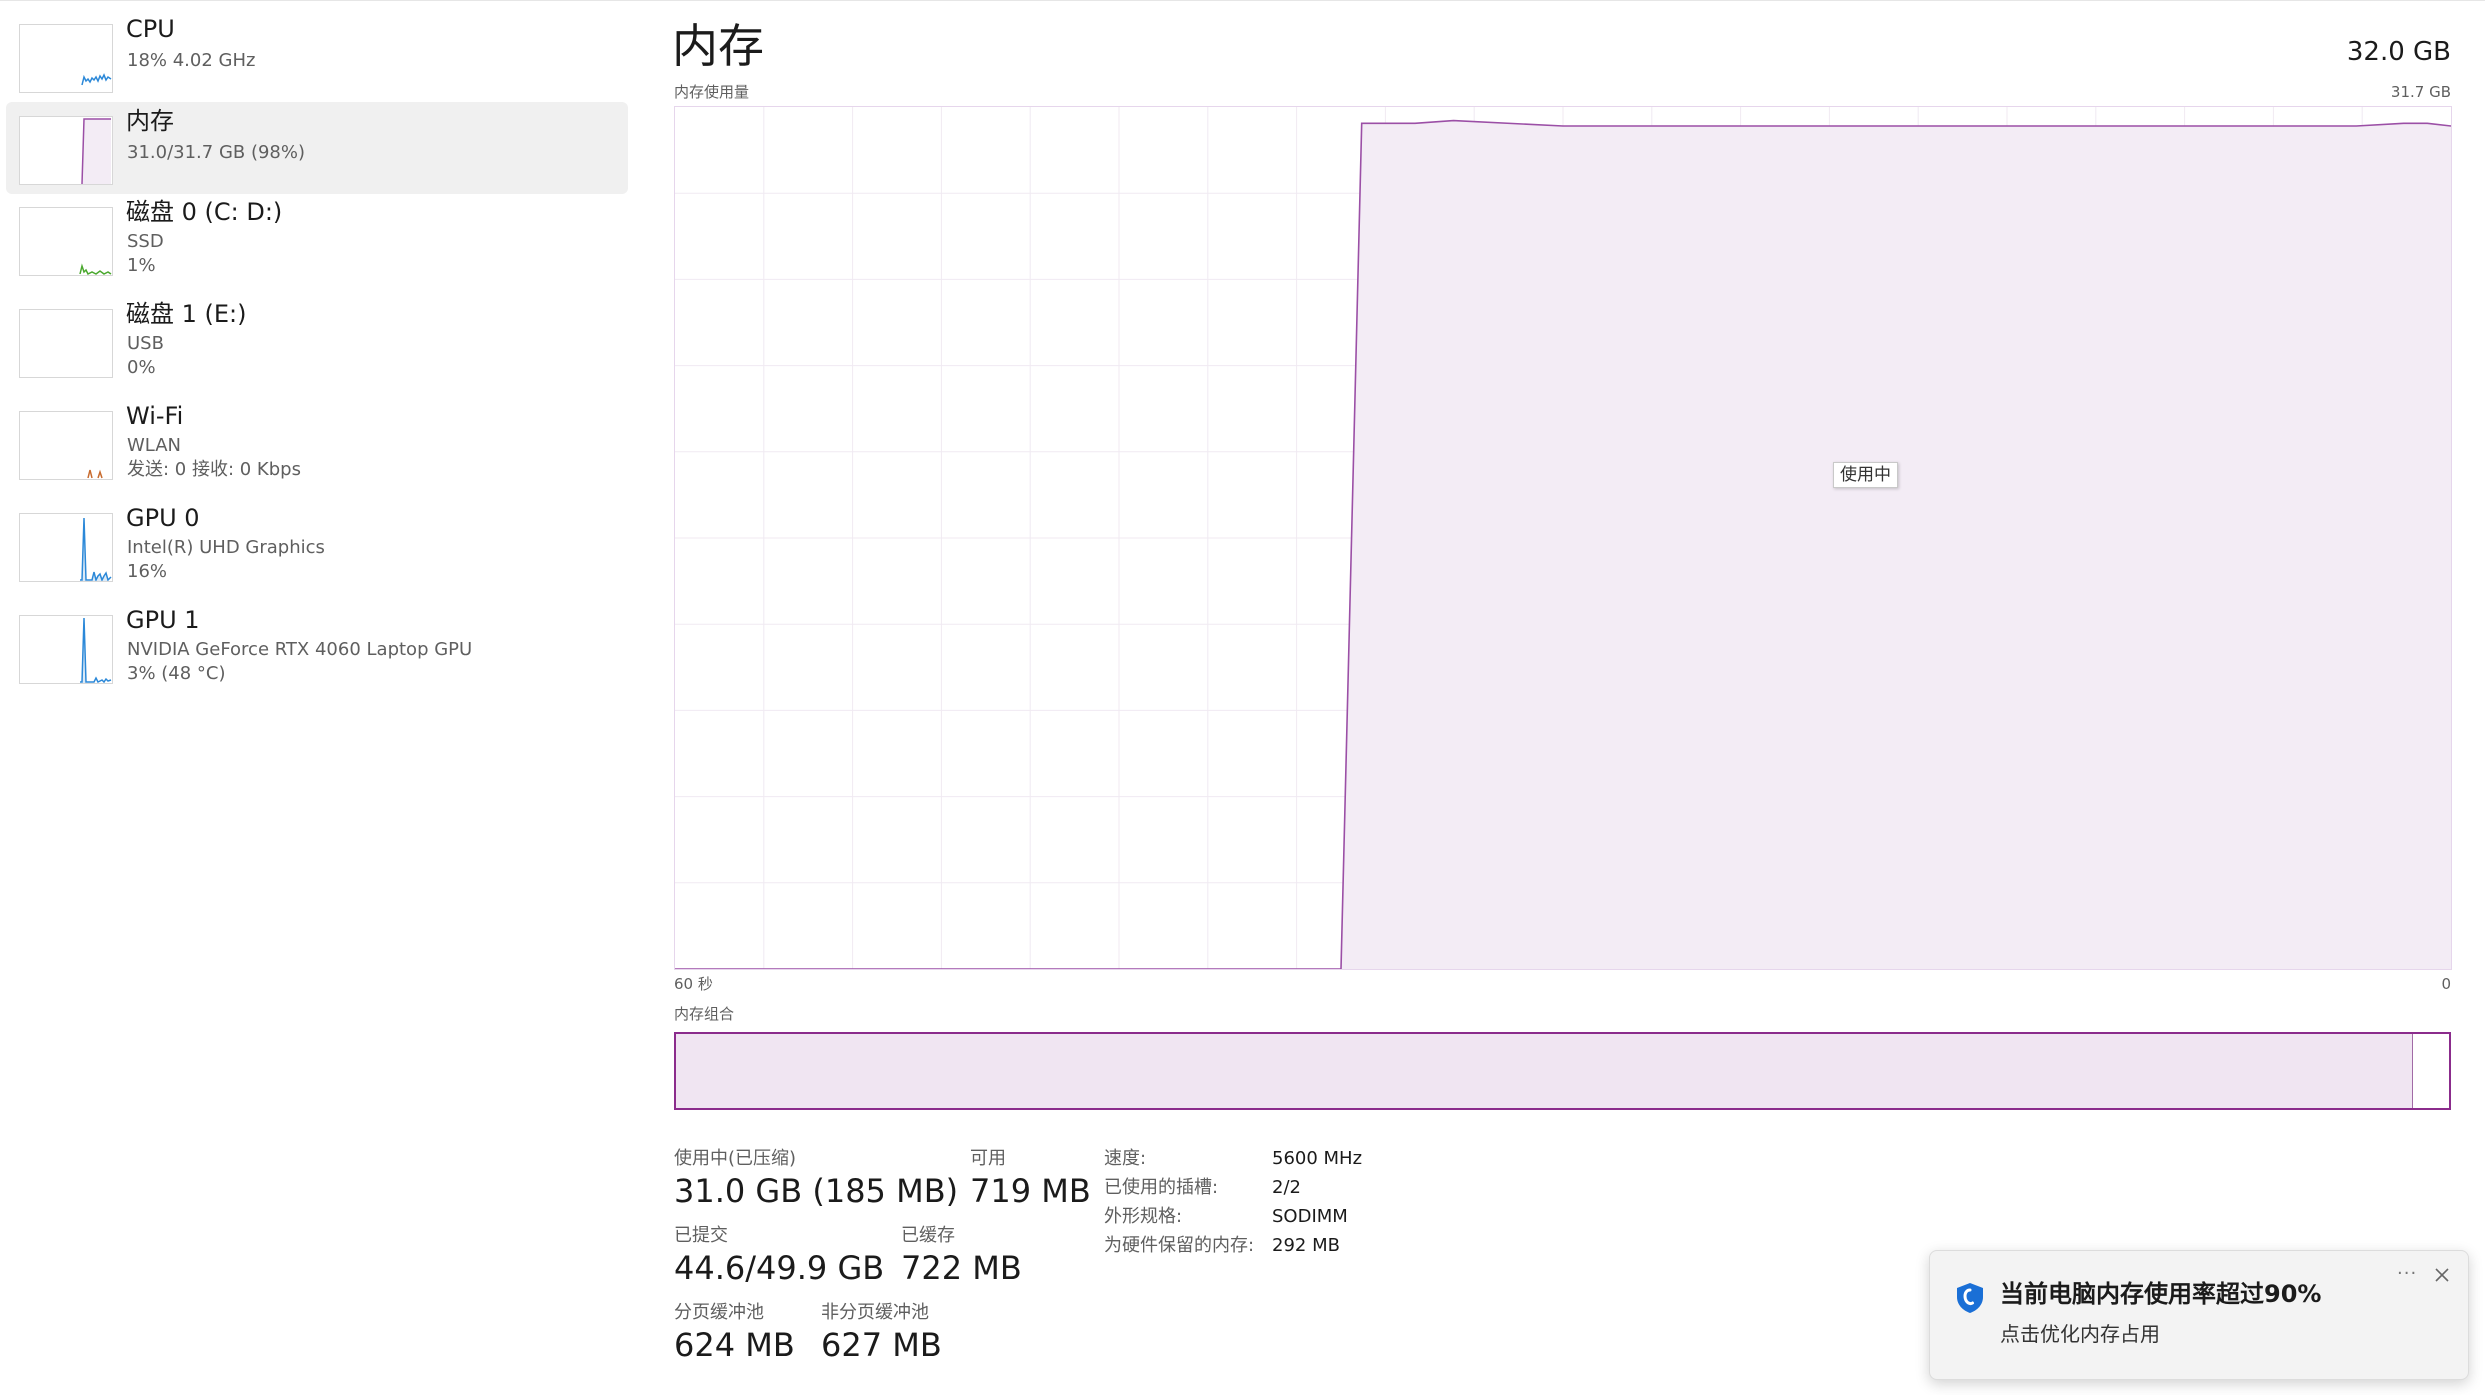  What do you see at coordinates (712, 92) in the screenshot?
I see `graph-label: 内存使用量` at bounding box center [712, 92].